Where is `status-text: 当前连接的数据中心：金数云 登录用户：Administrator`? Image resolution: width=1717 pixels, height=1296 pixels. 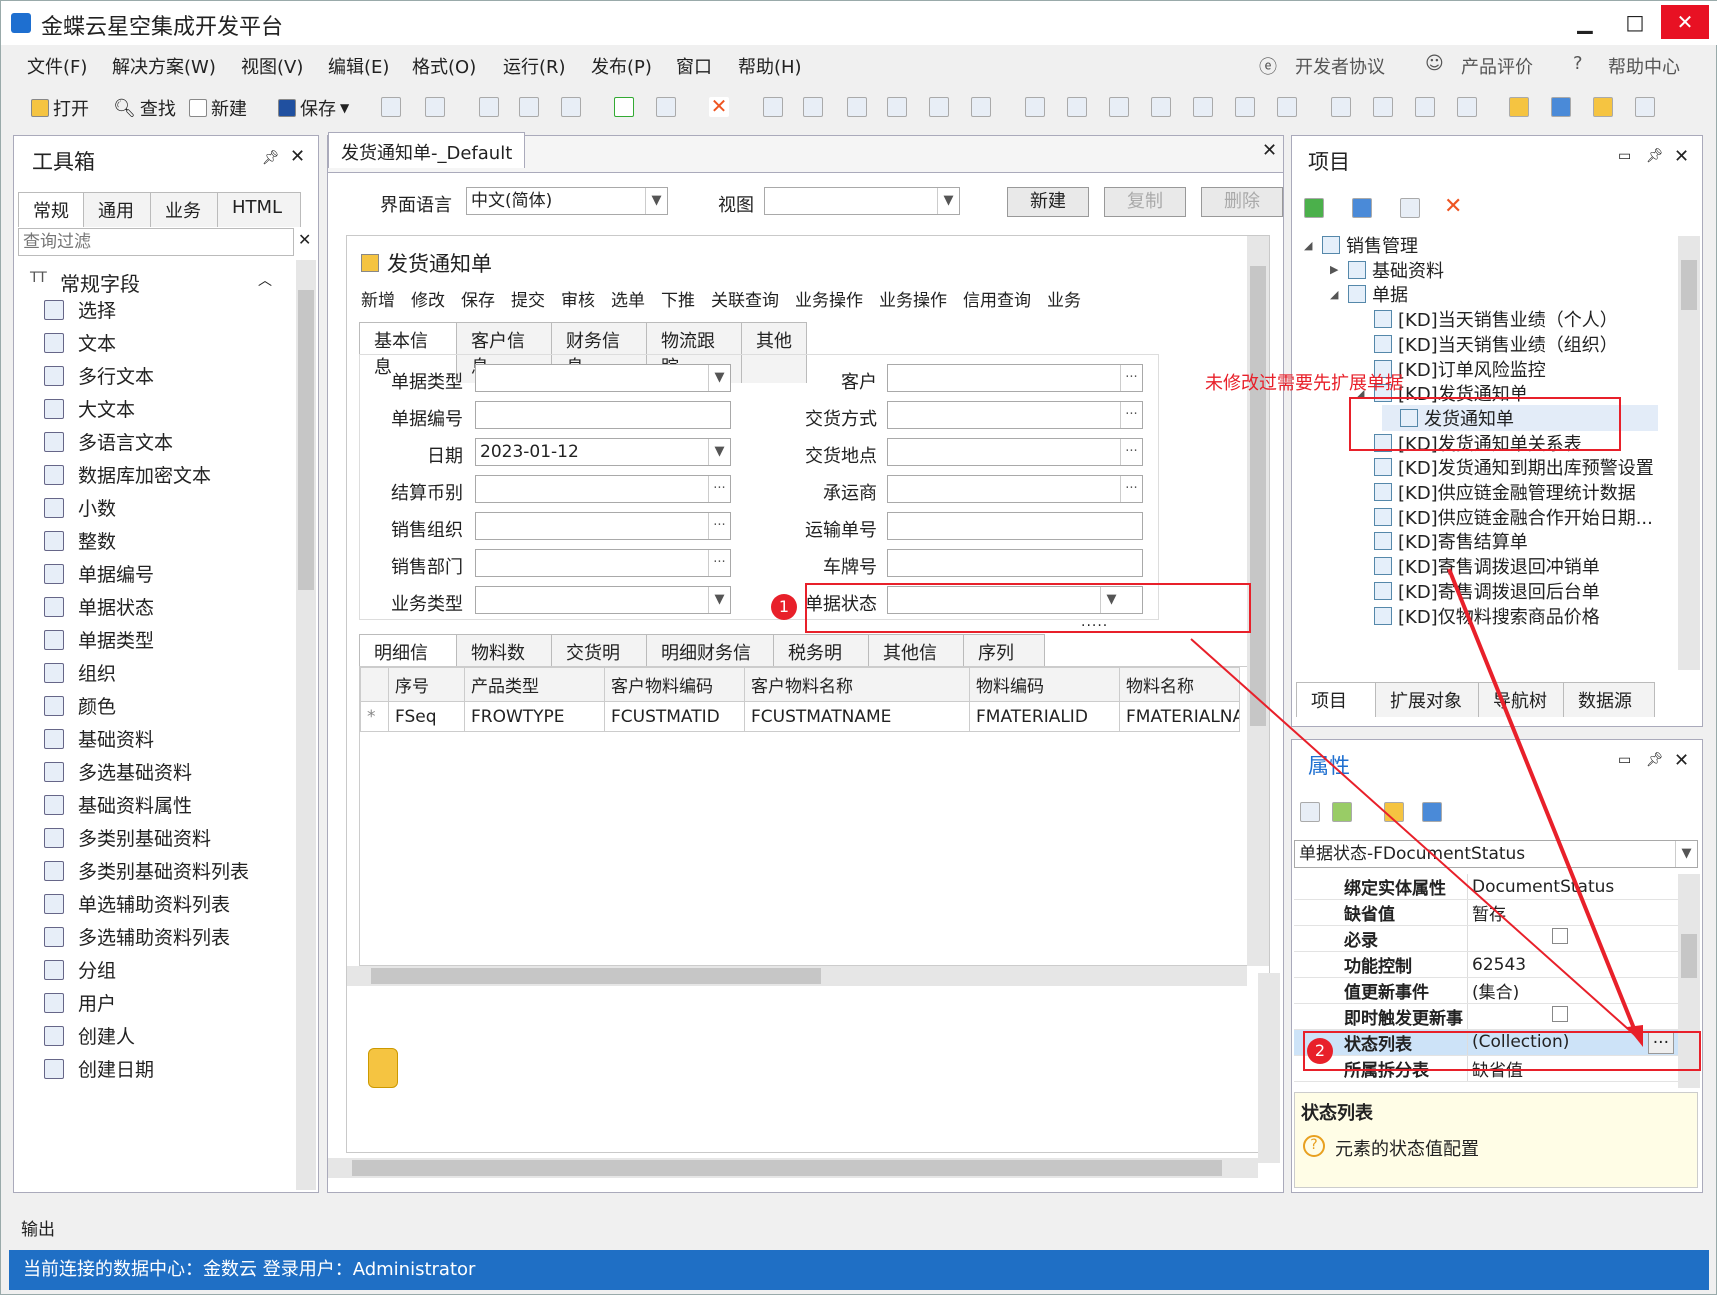
status-text: 当前连接的数据中心：金数云 登录用户：Administrator is located at coordinates (249, 1269).